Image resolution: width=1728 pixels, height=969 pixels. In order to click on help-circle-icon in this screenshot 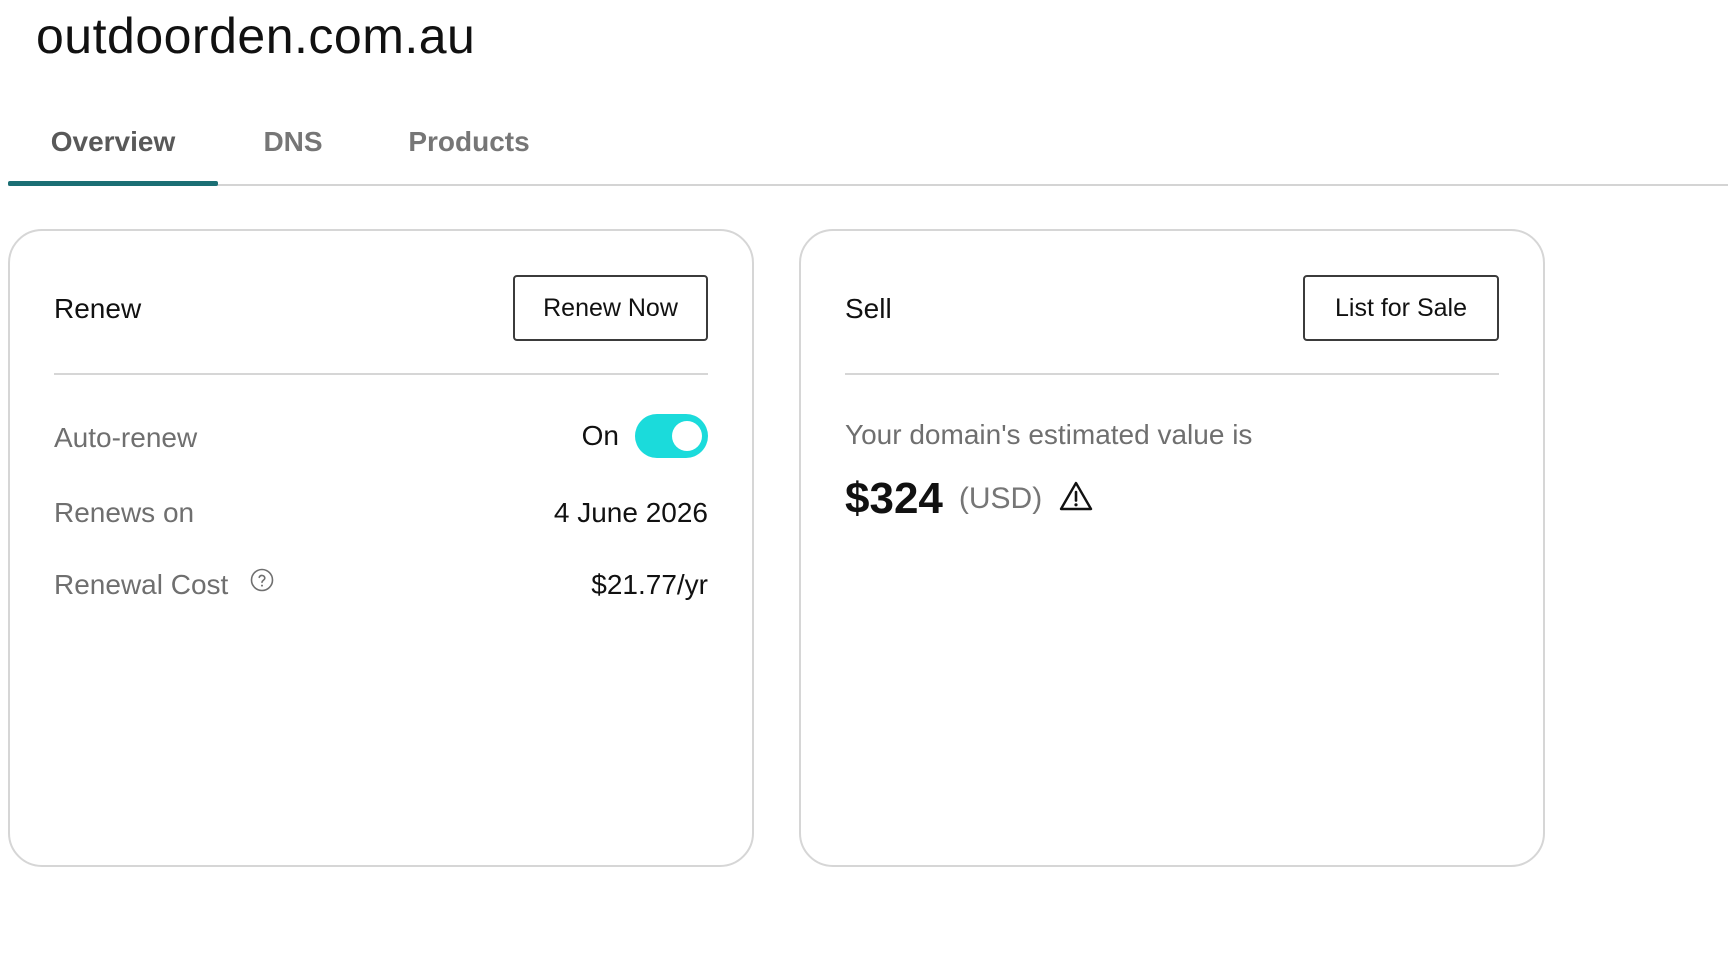, I will do `click(262, 580)`.